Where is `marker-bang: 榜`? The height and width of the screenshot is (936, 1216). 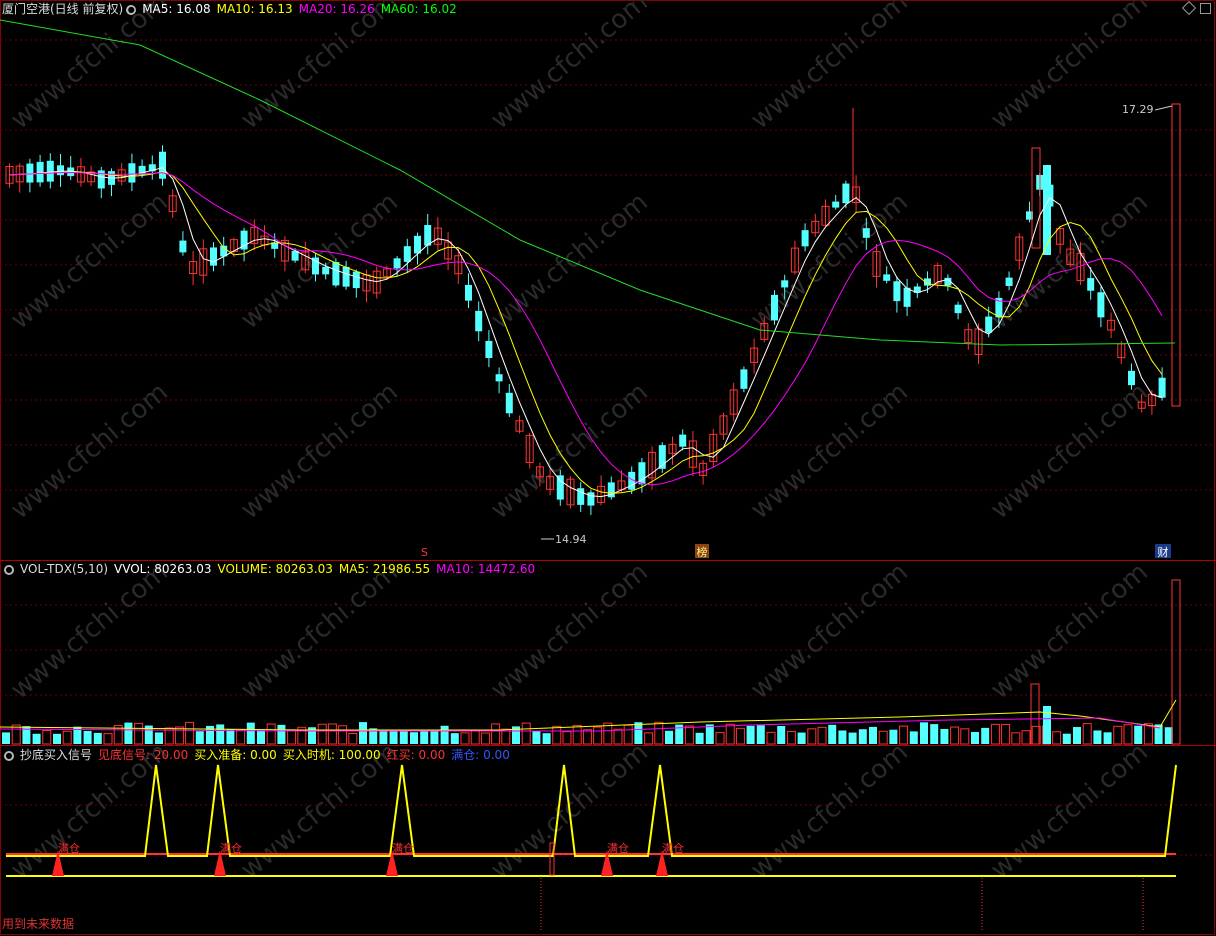 marker-bang: 榜 is located at coordinates (702, 552).